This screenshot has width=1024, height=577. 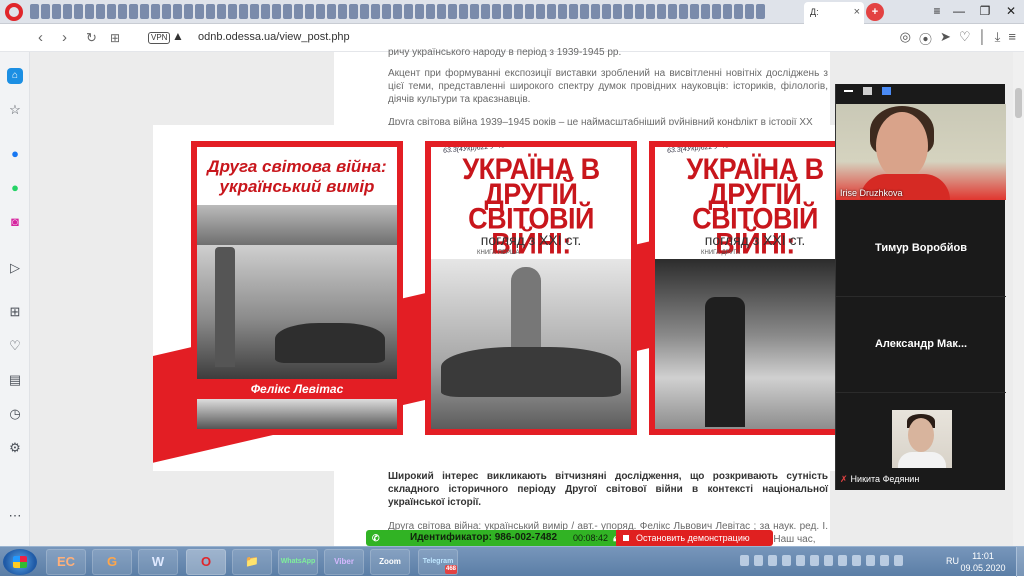 What do you see at coordinates (985, 11) in the screenshot?
I see `maximize-icon: ❐` at bounding box center [985, 11].